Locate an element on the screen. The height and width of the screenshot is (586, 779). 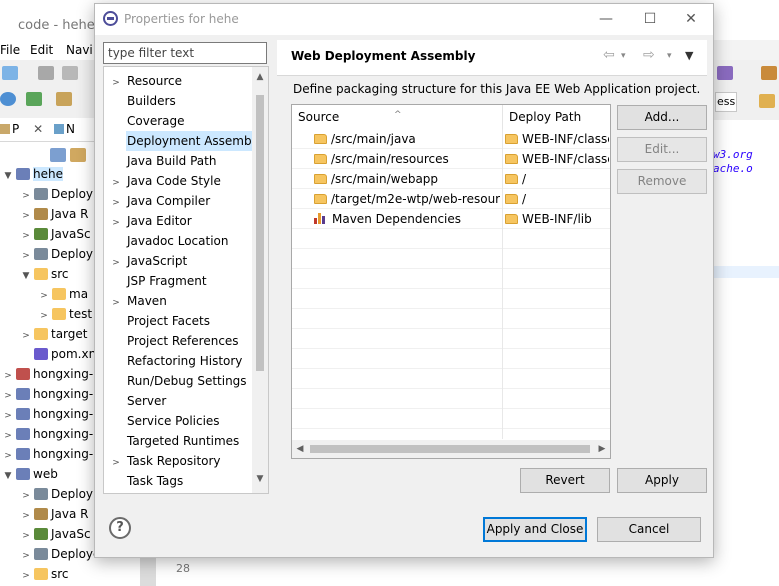
nav-item-server: Server is located at coordinates (178, 401).